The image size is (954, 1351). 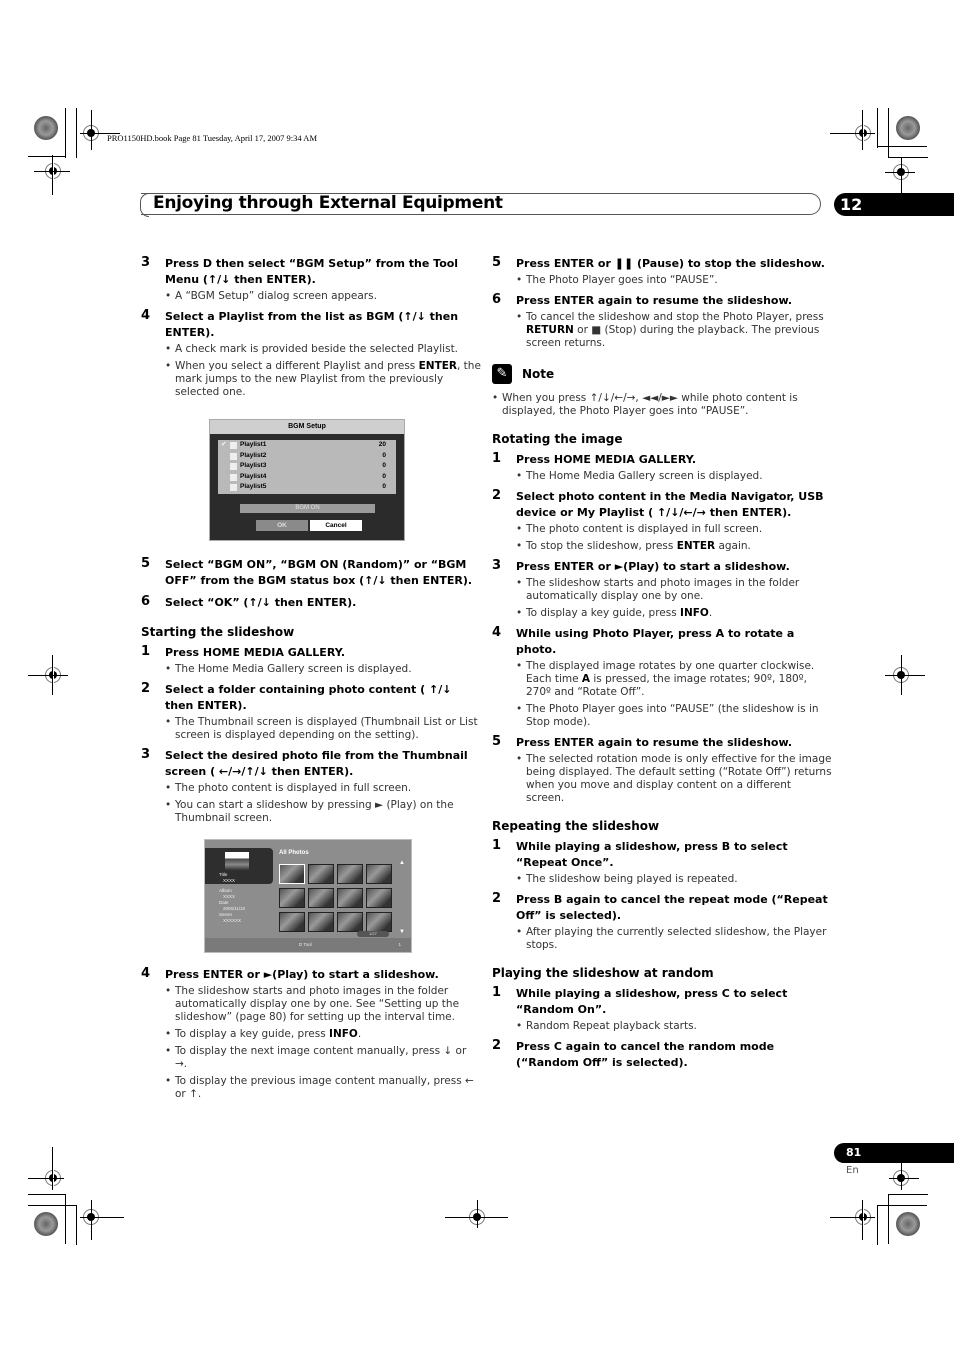 I want to click on note-label: Note, so click(x=538, y=374).